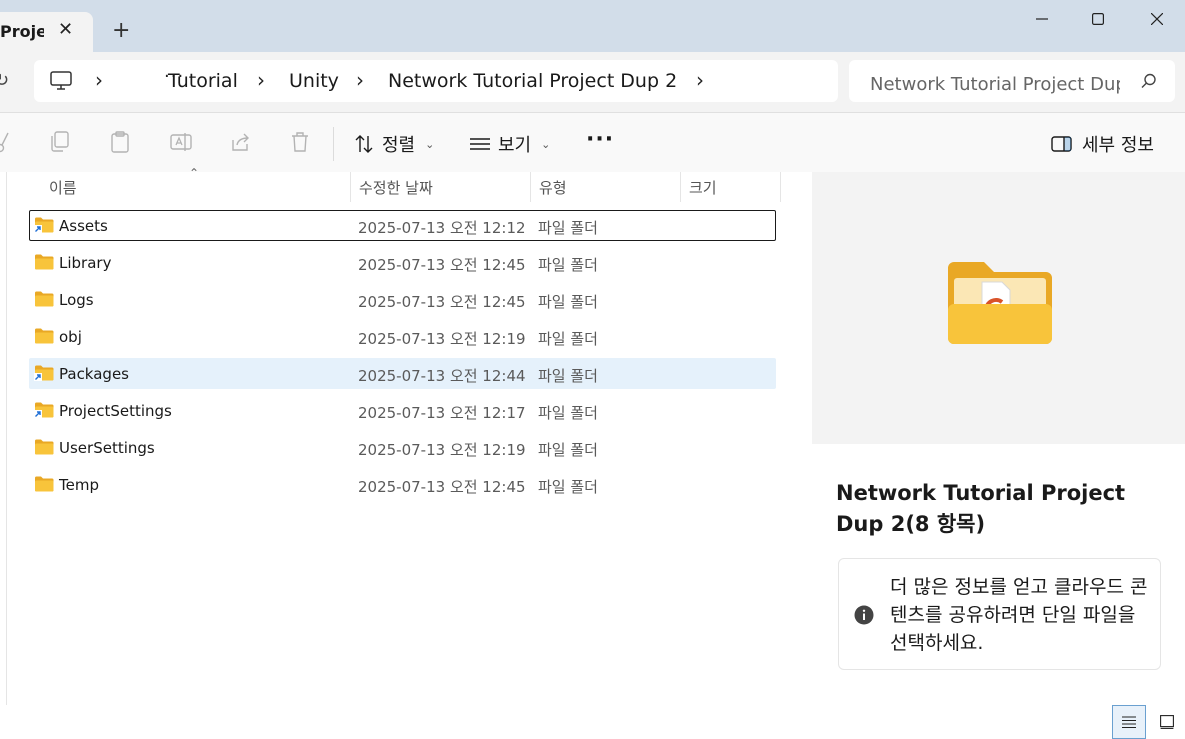 This screenshot has height=739, width=1185. I want to click on search-input: Network Tutorial Project Dup 2 검색, so click(1012, 81).